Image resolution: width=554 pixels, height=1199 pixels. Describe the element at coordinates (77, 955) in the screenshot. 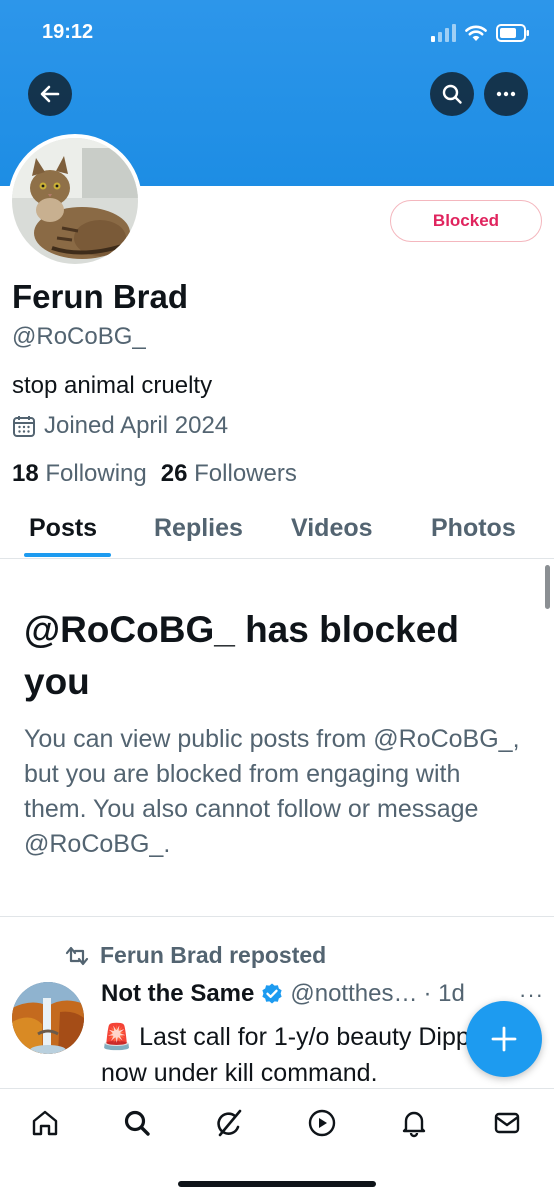

I see `repost-icon` at that location.